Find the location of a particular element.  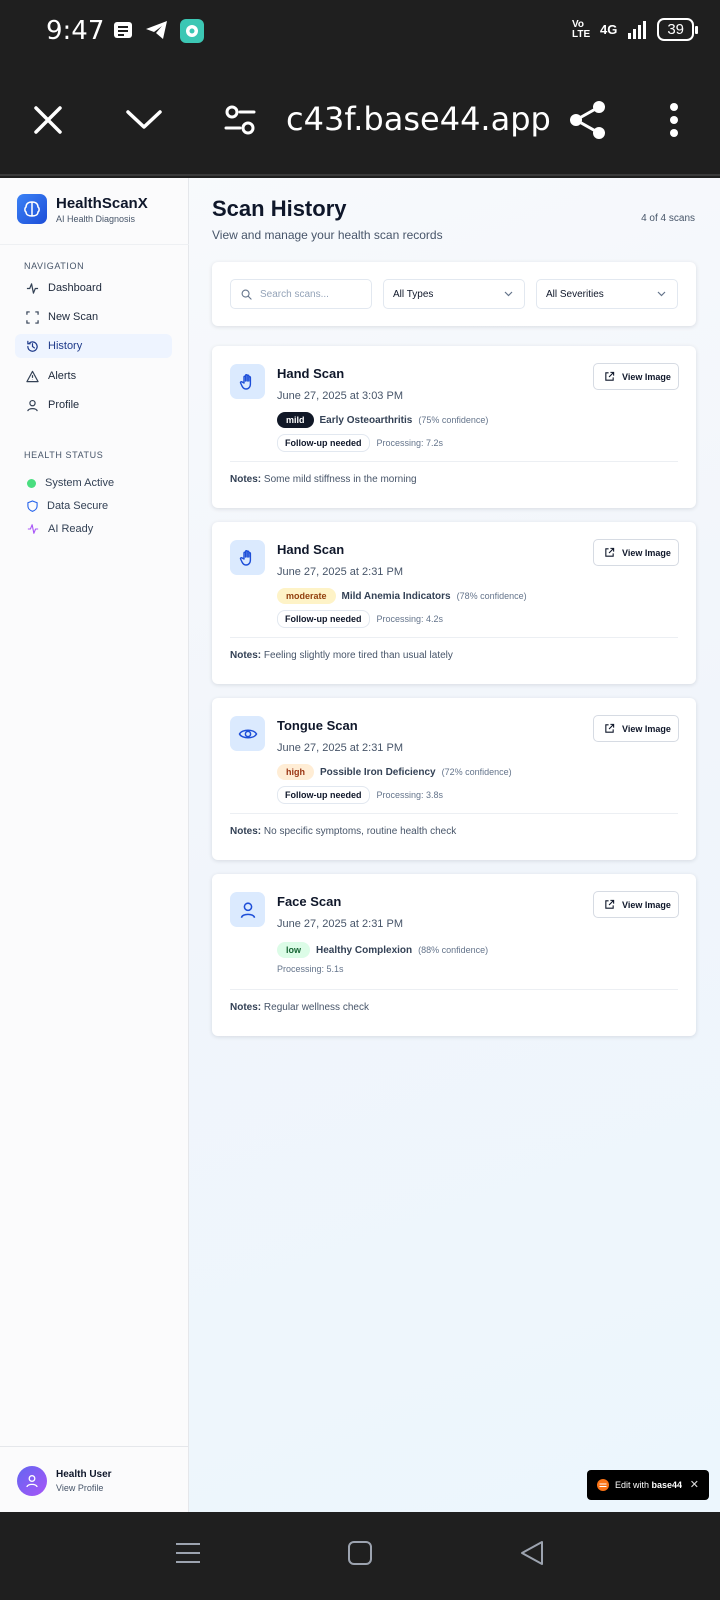

sidebar-item-new-scan: New Scan is located at coordinates (93, 317).